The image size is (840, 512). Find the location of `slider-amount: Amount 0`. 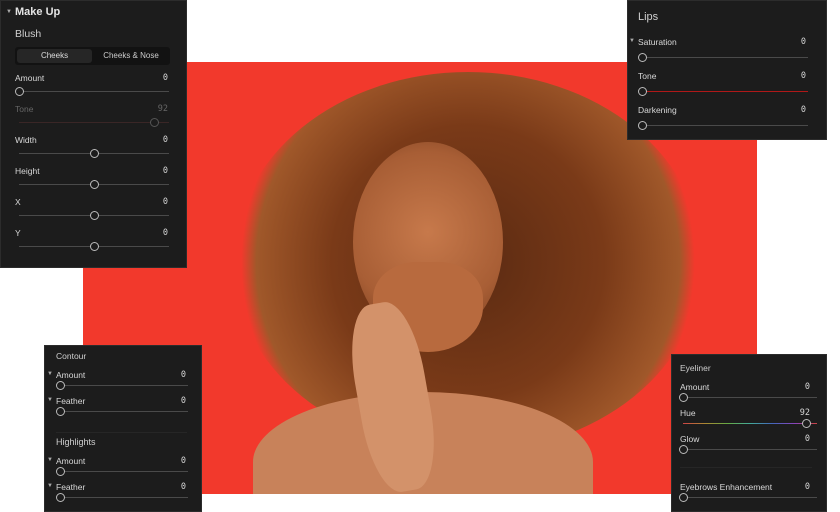

slider-amount: Amount 0 is located at coordinates (93, 88).